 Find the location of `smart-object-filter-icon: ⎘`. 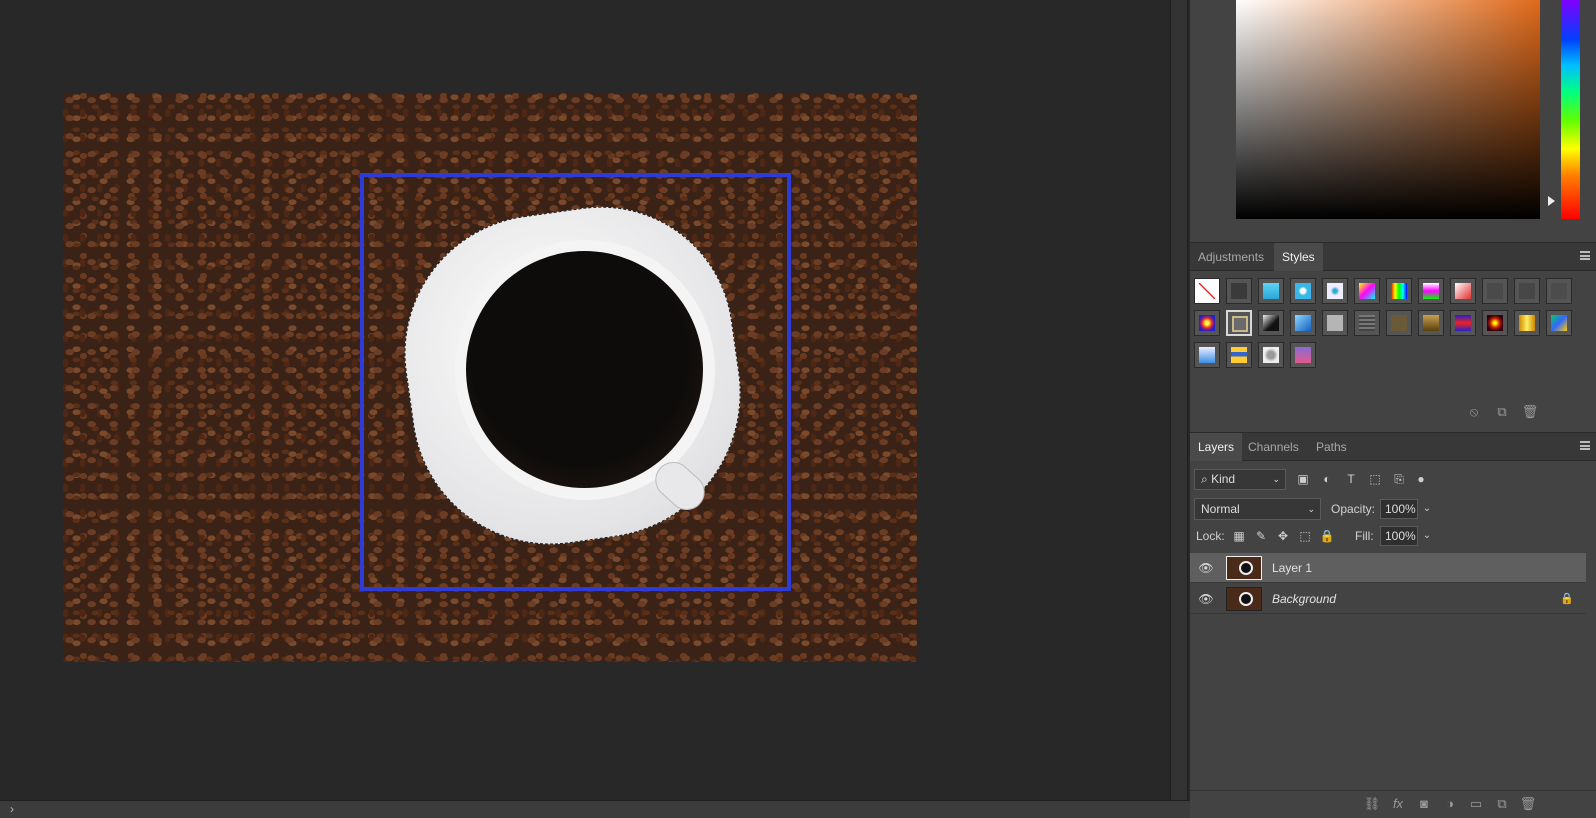

smart-object-filter-icon: ⎘ is located at coordinates (1399, 479).